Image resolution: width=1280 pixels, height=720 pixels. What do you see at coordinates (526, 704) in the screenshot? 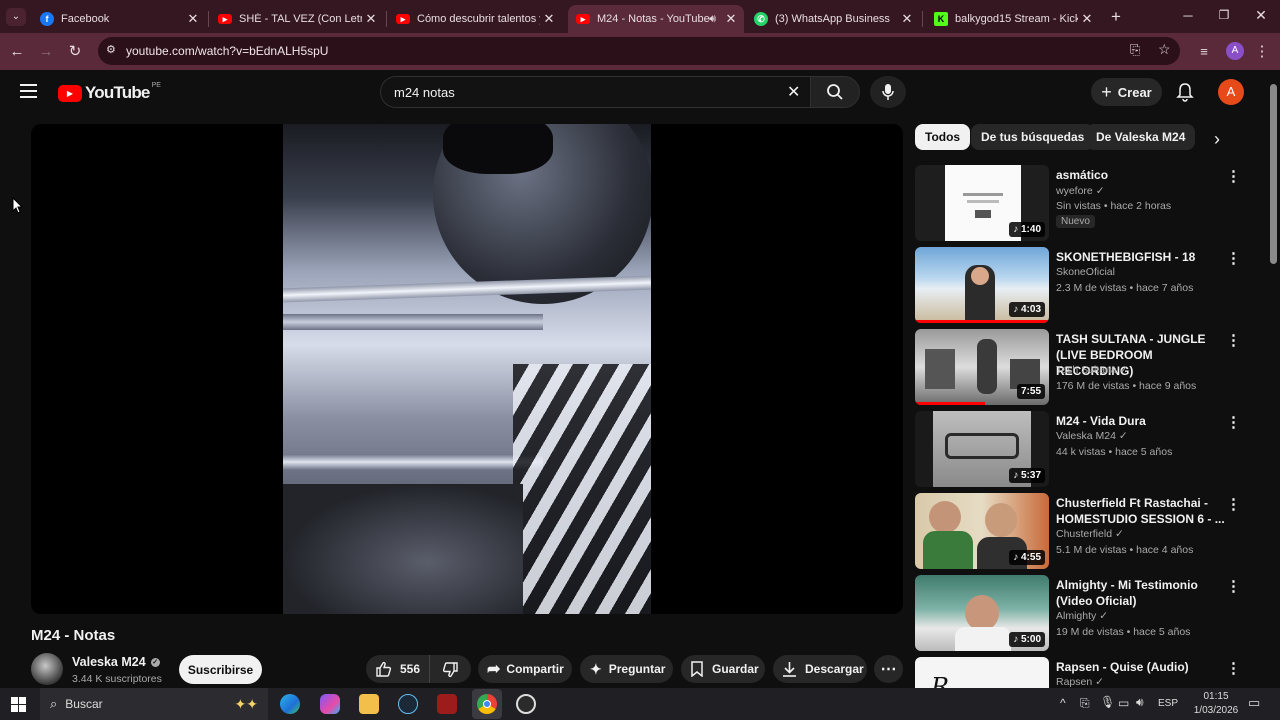
I see `obs-icon` at bounding box center [526, 704].